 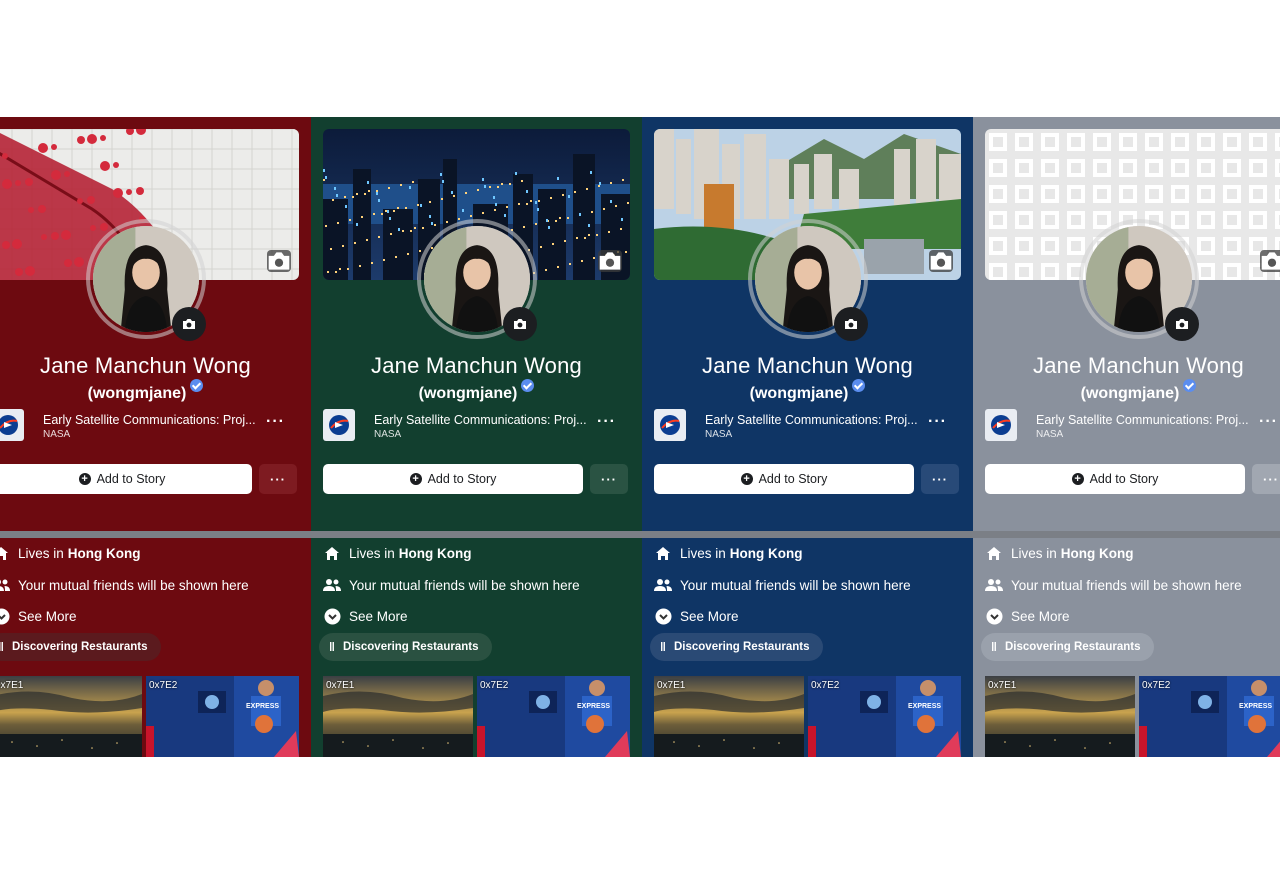 What do you see at coordinates (807, 534) in the screenshot?
I see `divider` at bounding box center [807, 534].